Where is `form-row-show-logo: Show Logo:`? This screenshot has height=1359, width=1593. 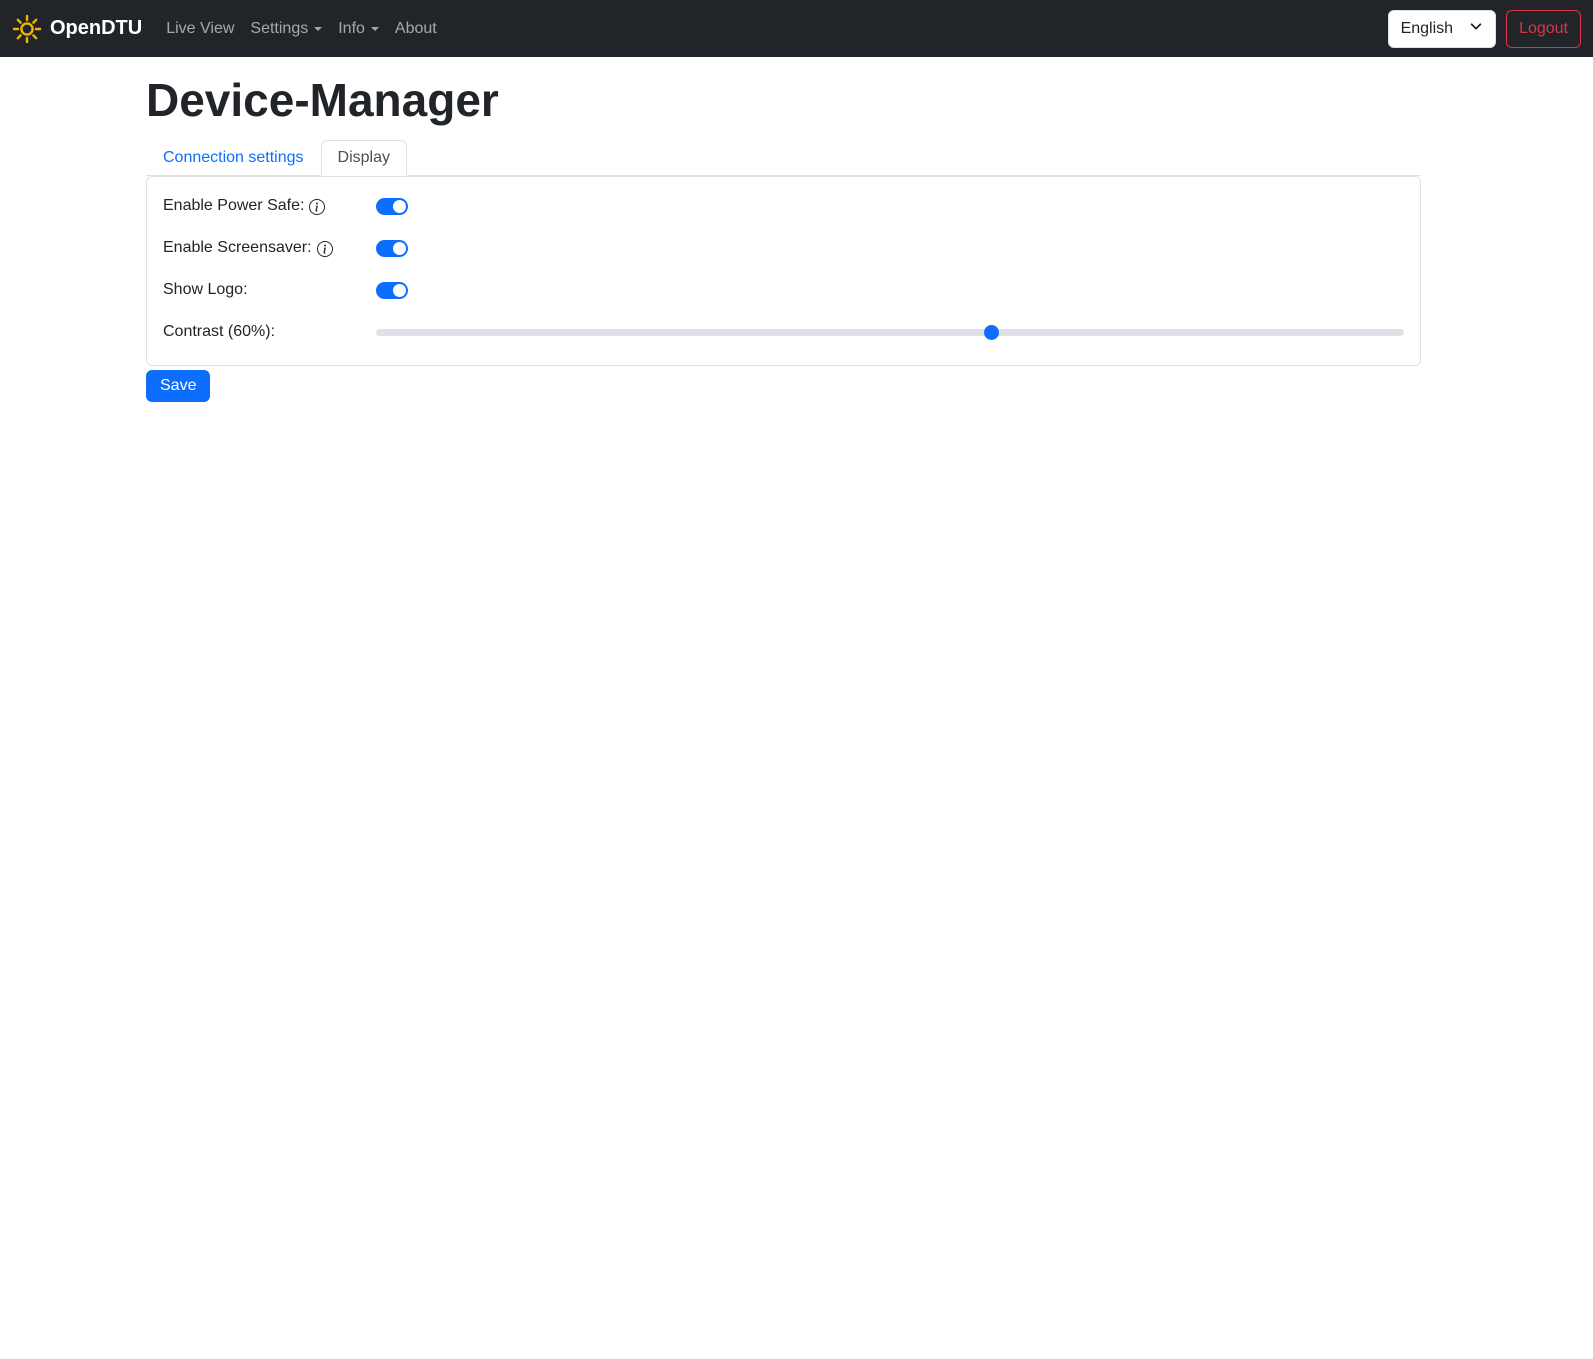 form-row-show-logo: Show Logo: is located at coordinates (783, 290).